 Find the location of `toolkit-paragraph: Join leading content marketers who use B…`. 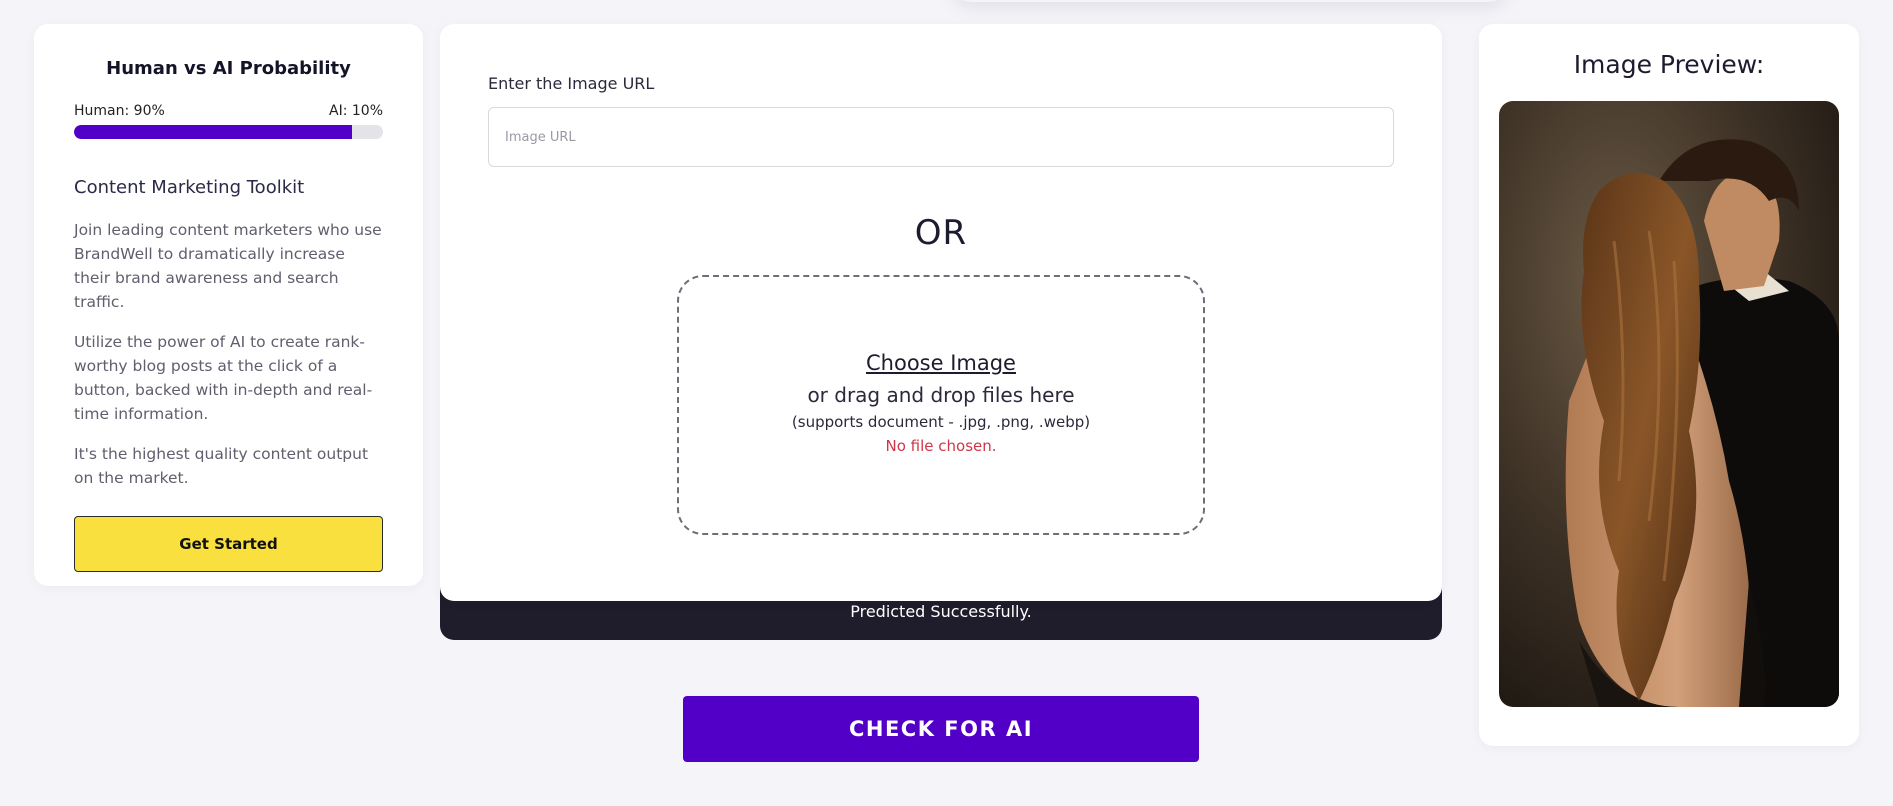

toolkit-paragraph: Join leading content marketers who use B… is located at coordinates (228, 266).